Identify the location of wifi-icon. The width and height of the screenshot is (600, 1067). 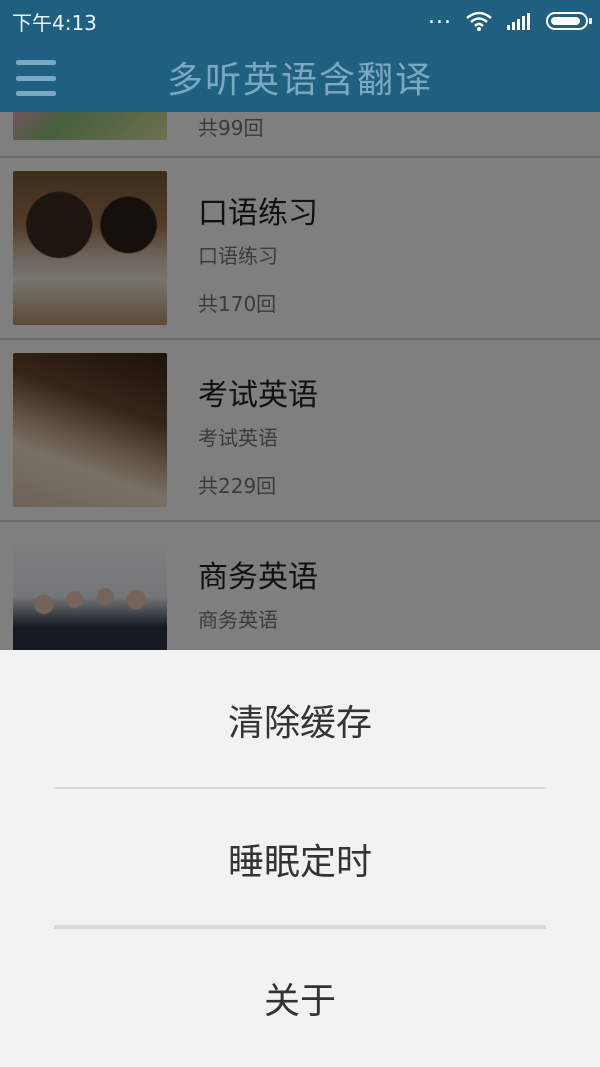
(479, 21).